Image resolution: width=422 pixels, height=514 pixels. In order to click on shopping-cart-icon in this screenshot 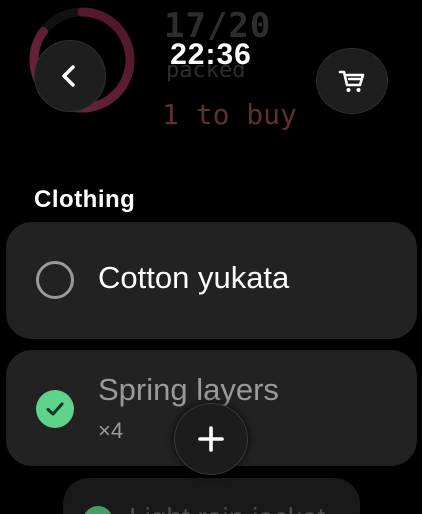, I will do `click(351, 81)`.